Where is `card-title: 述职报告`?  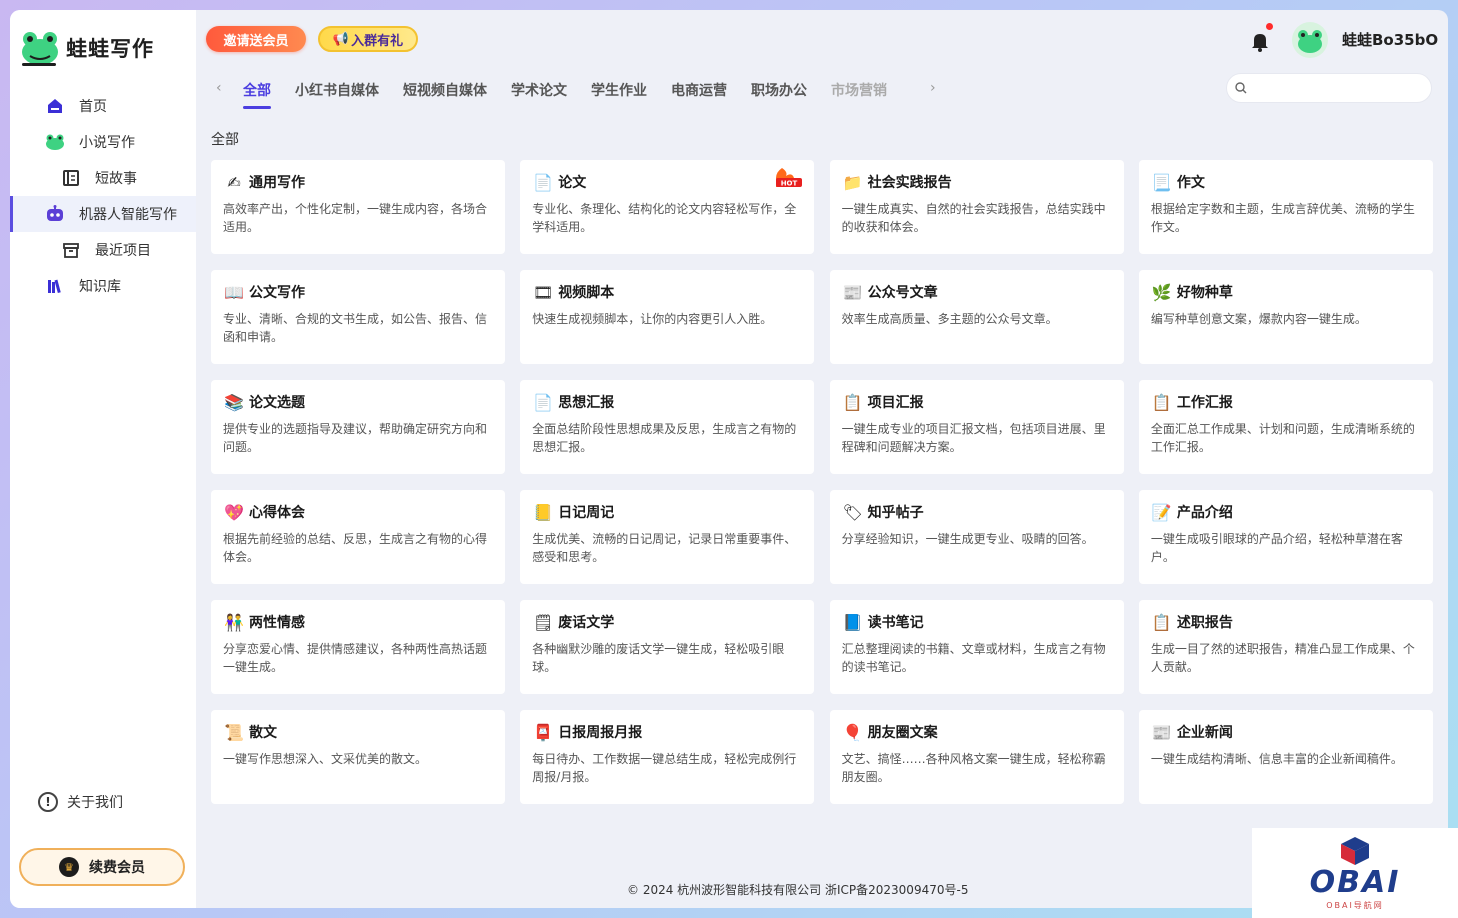 card-title: 述职报告 is located at coordinates (1204, 623).